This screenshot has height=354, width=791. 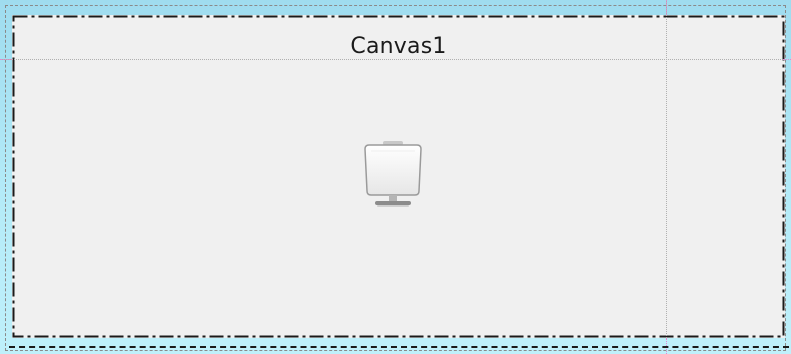 I want to click on selection-frame-bottom, so click(x=399, y=347).